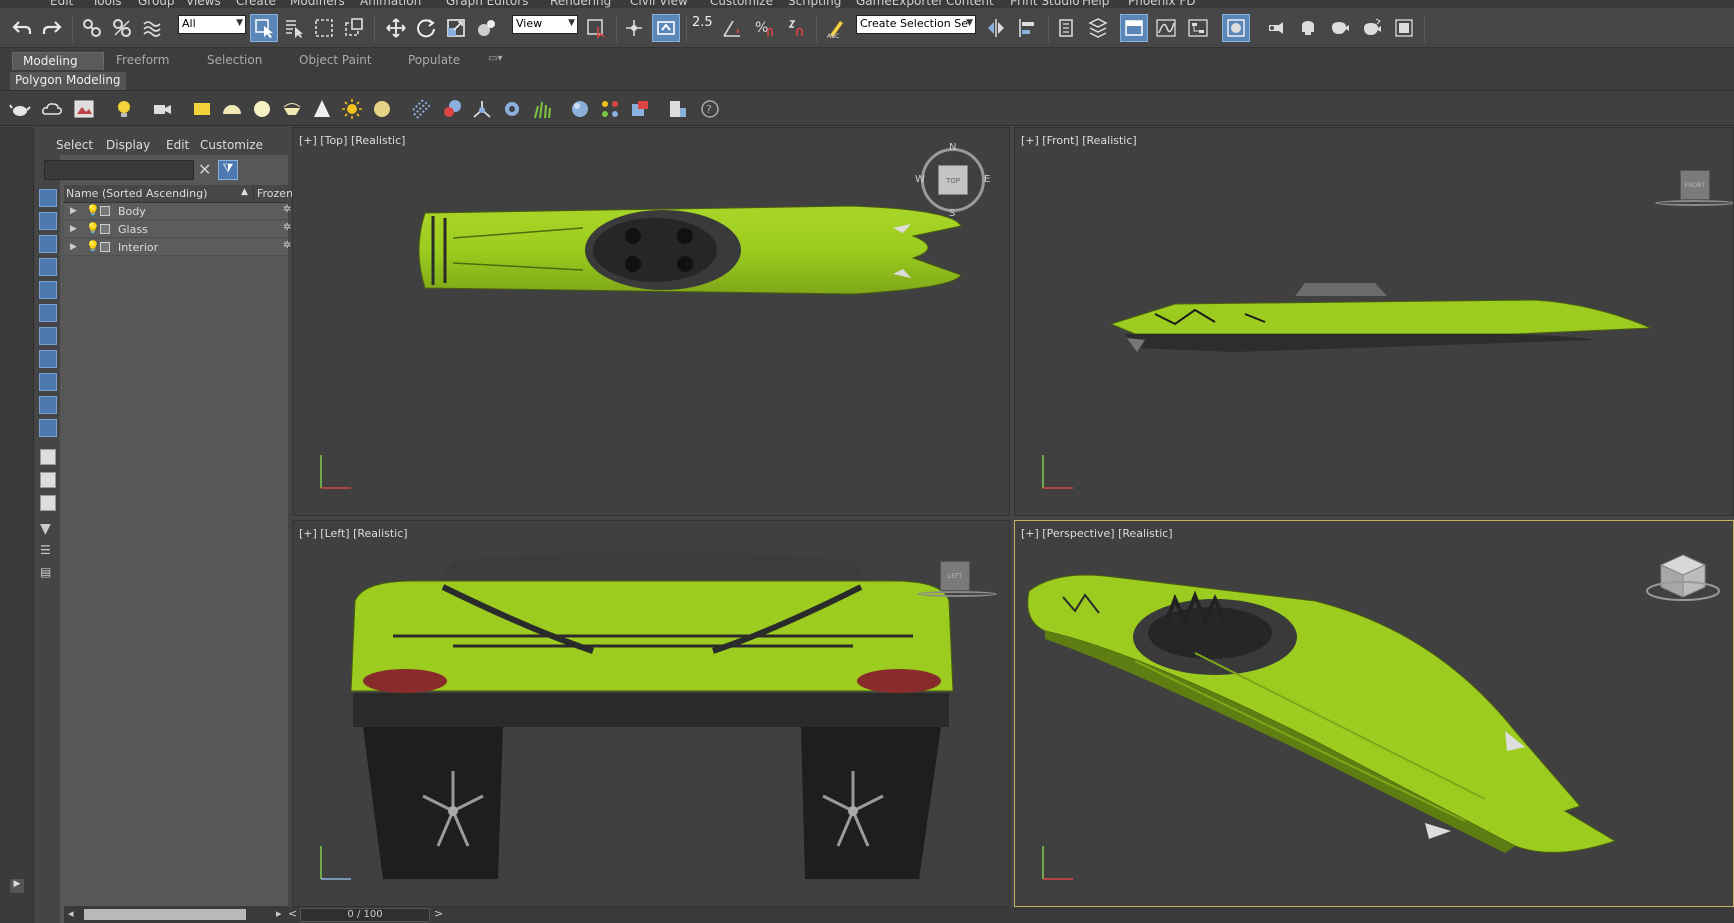 This screenshot has width=1734, height=923. Describe the element at coordinates (542, 109) in the screenshot. I see `grass-icon` at that location.